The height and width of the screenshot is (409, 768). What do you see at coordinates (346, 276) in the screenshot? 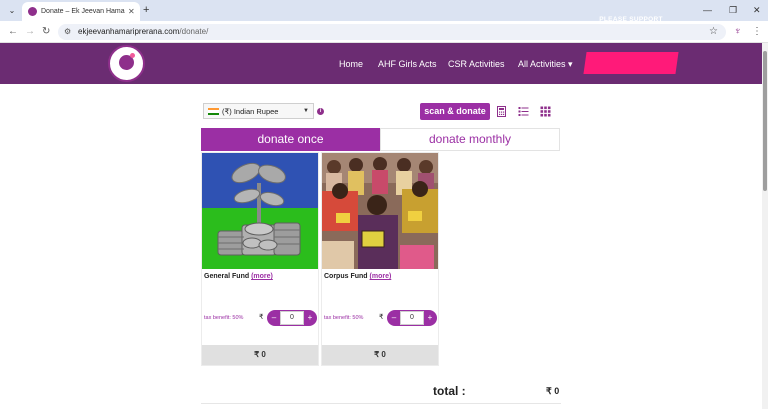
I see `fund-name-text: Corpus Fund` at bounding box center [346, 276].